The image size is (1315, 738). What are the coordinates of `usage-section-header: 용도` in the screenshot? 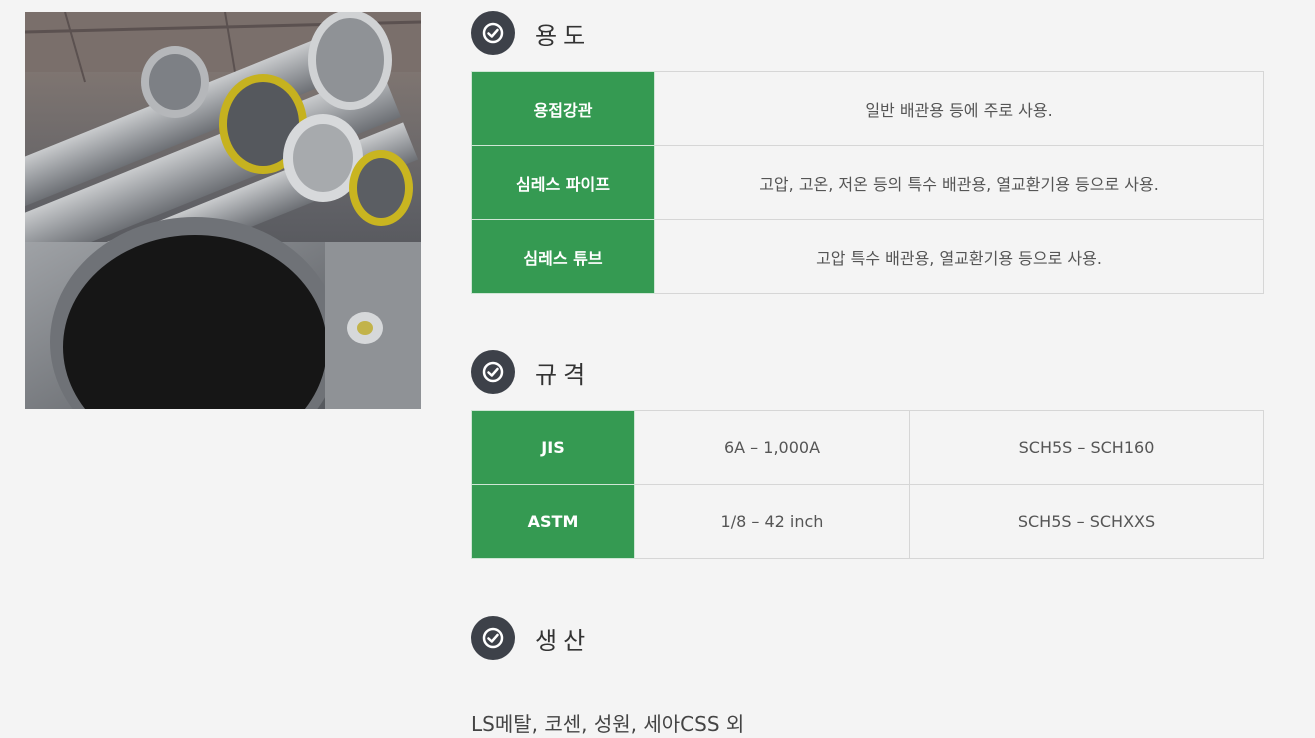 It's located at (531, 33).